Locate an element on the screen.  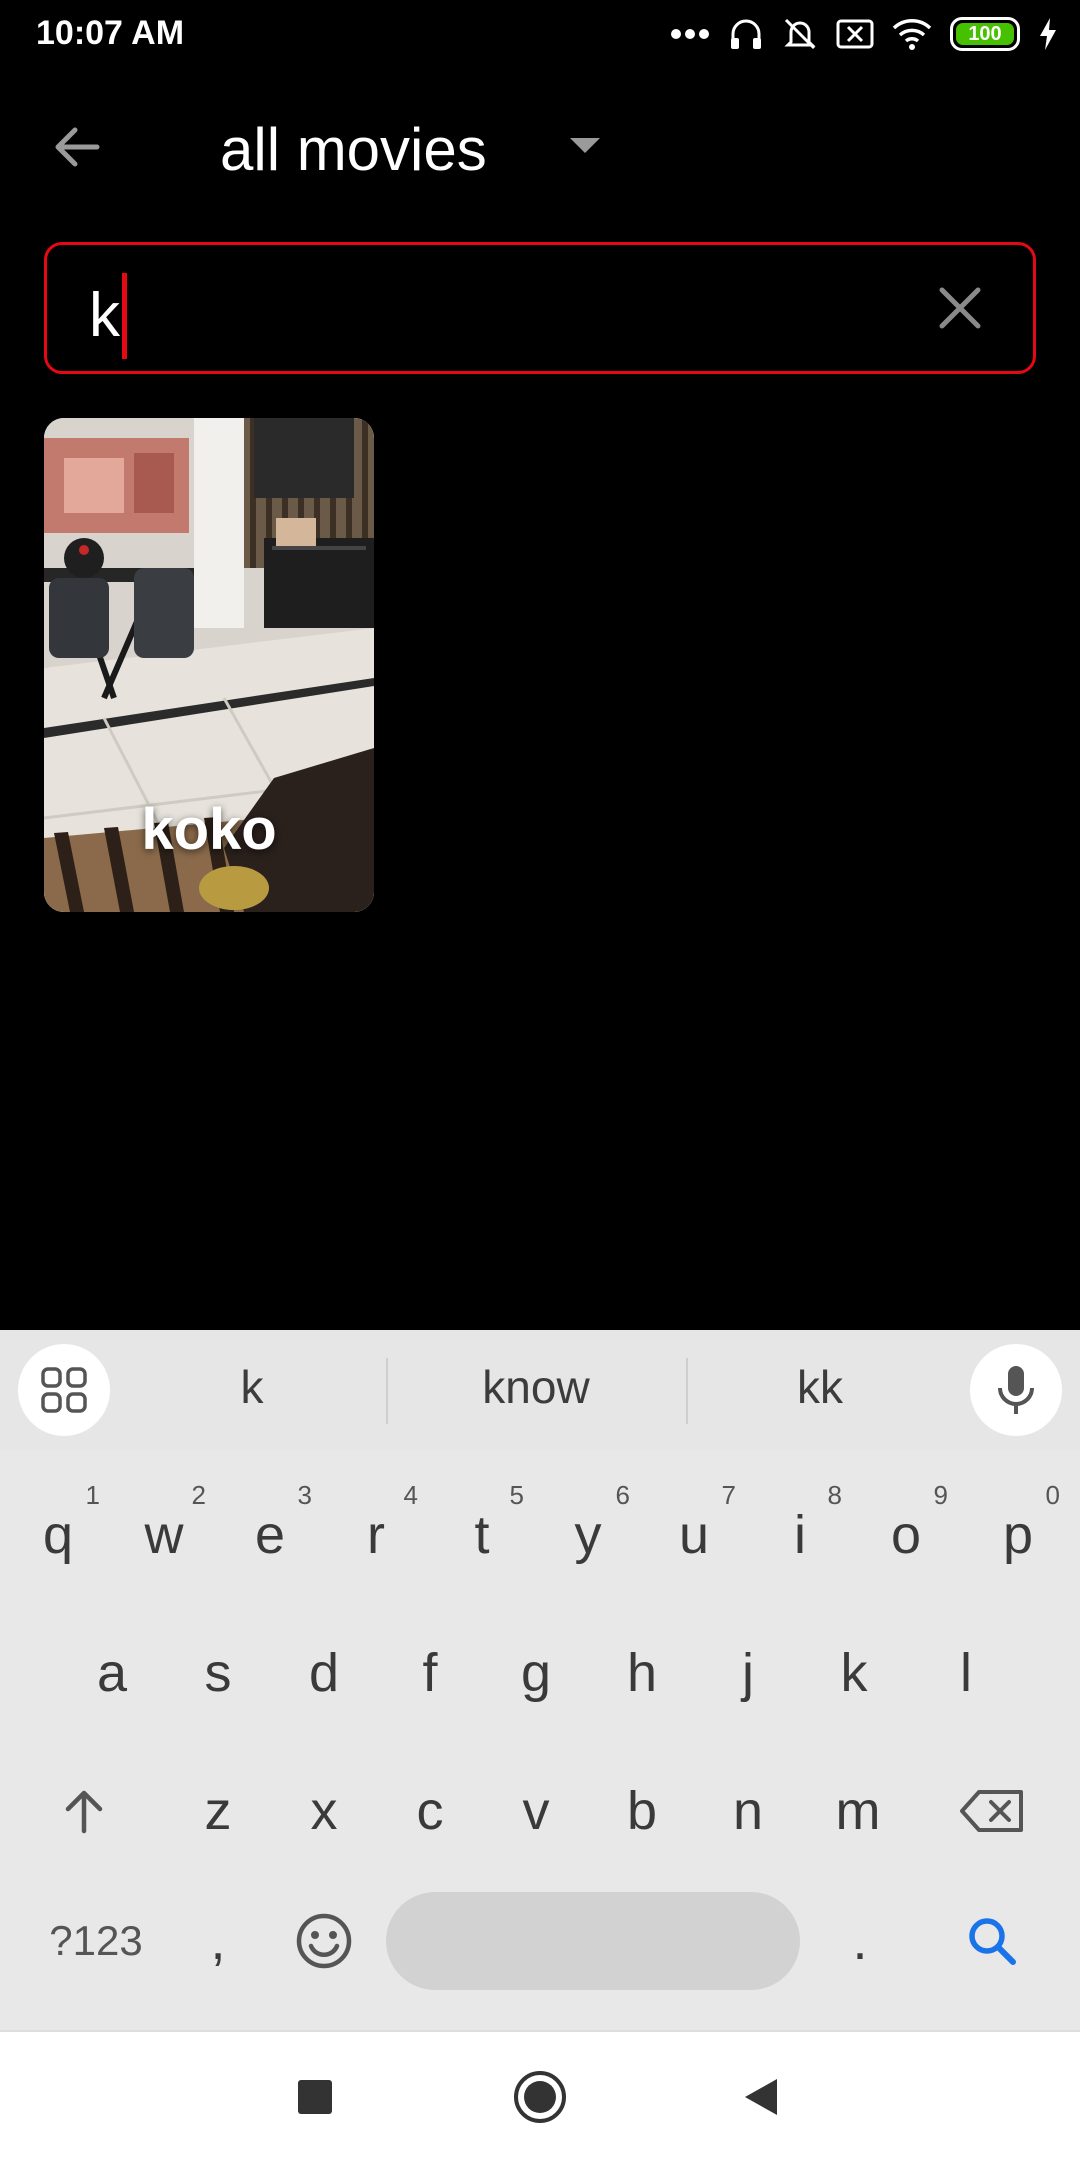
search-input-value: k is located at coordinates (108, 316).